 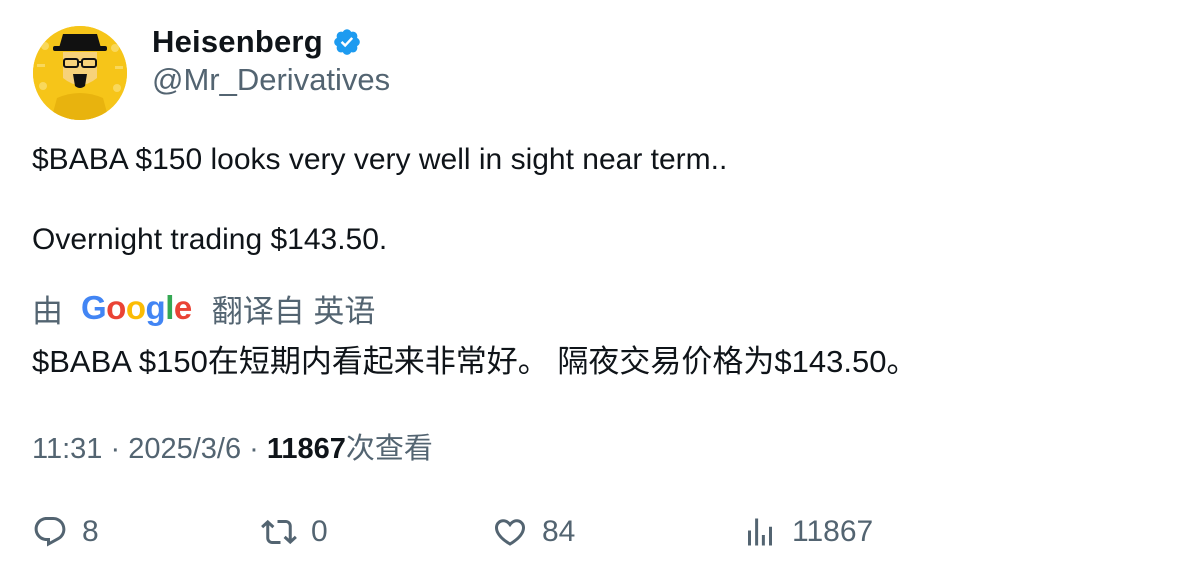 What do you see at coordinates (347, 42) in the screenshot?
I see `verified-badge-icon` at bounding box center [347, 42].